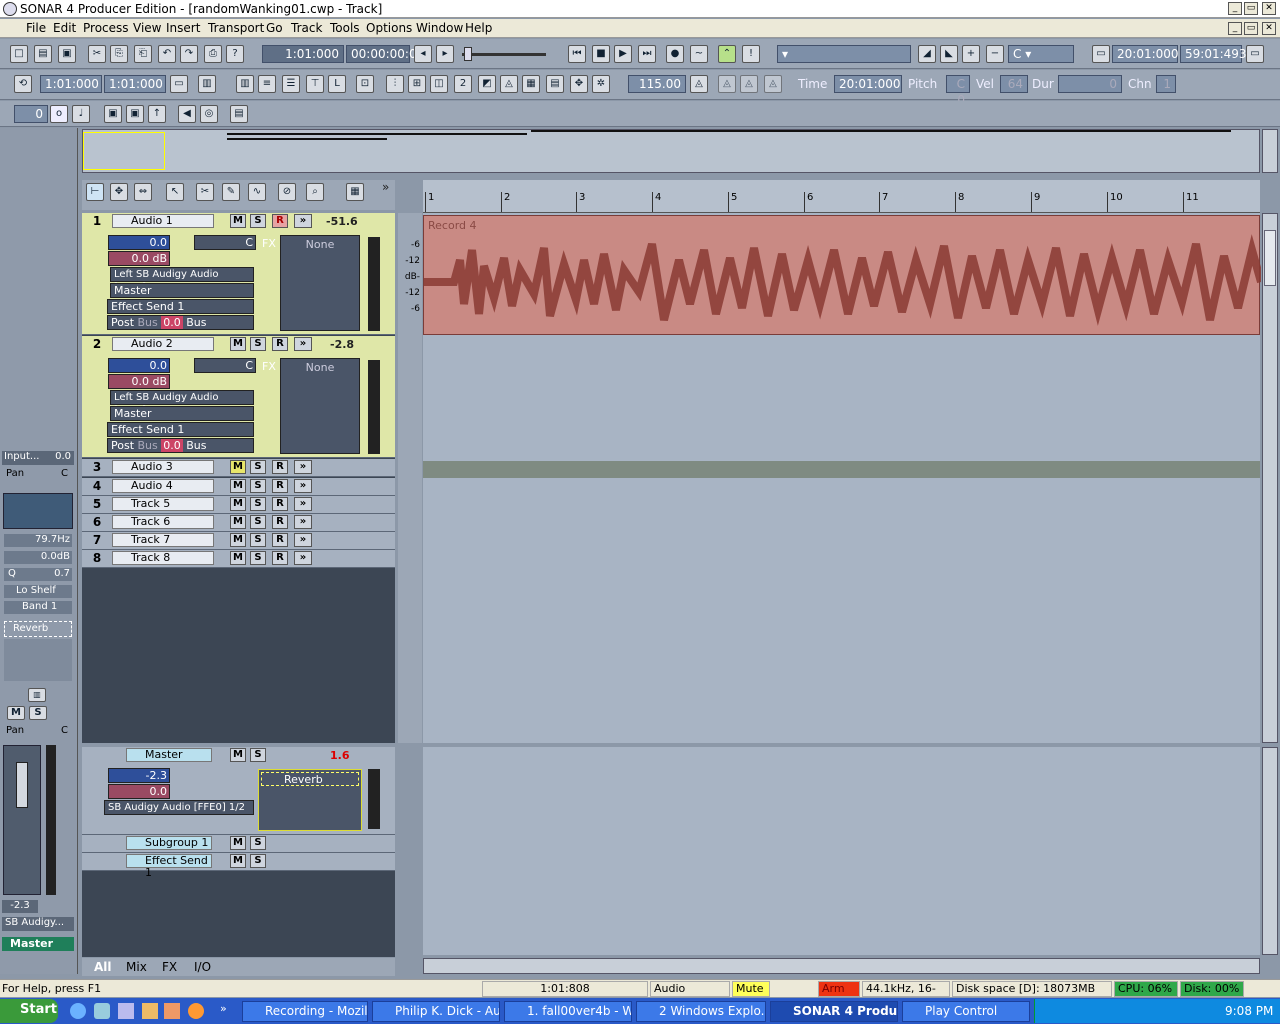 The width and height of the screenshot is (1280, 1024). I want to click on inspector-pan2: Pan C, so click(38, 732).